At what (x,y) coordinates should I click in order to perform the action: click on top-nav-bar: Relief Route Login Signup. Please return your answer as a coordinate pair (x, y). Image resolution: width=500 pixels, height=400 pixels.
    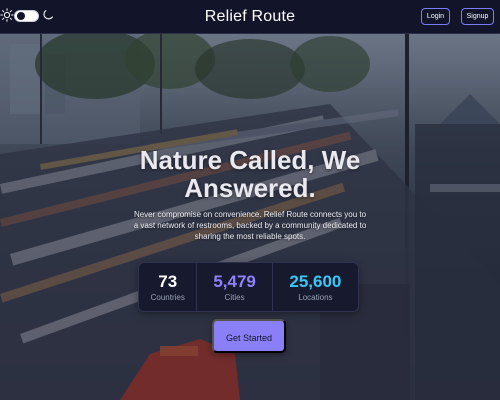
    Looking at the image, I should click on (250, 17).